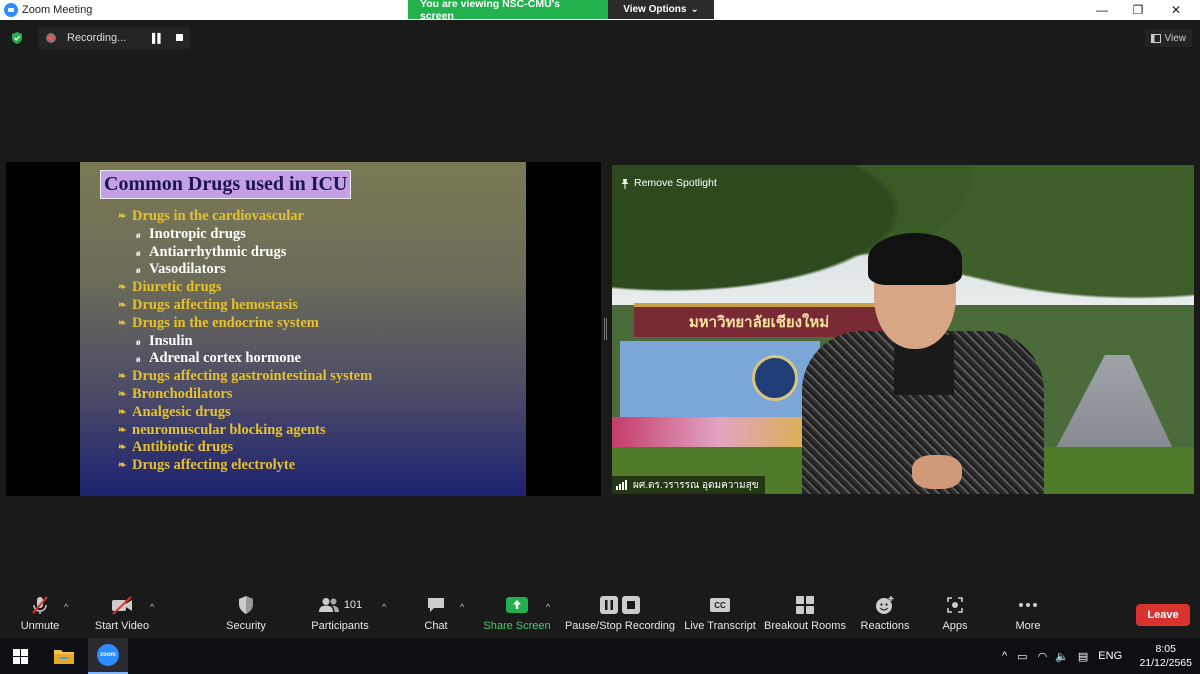 Image resolution: width=1200 pixels, height=674 pixels. I want to click on reactions-button: Reactions, so click(885, 614).